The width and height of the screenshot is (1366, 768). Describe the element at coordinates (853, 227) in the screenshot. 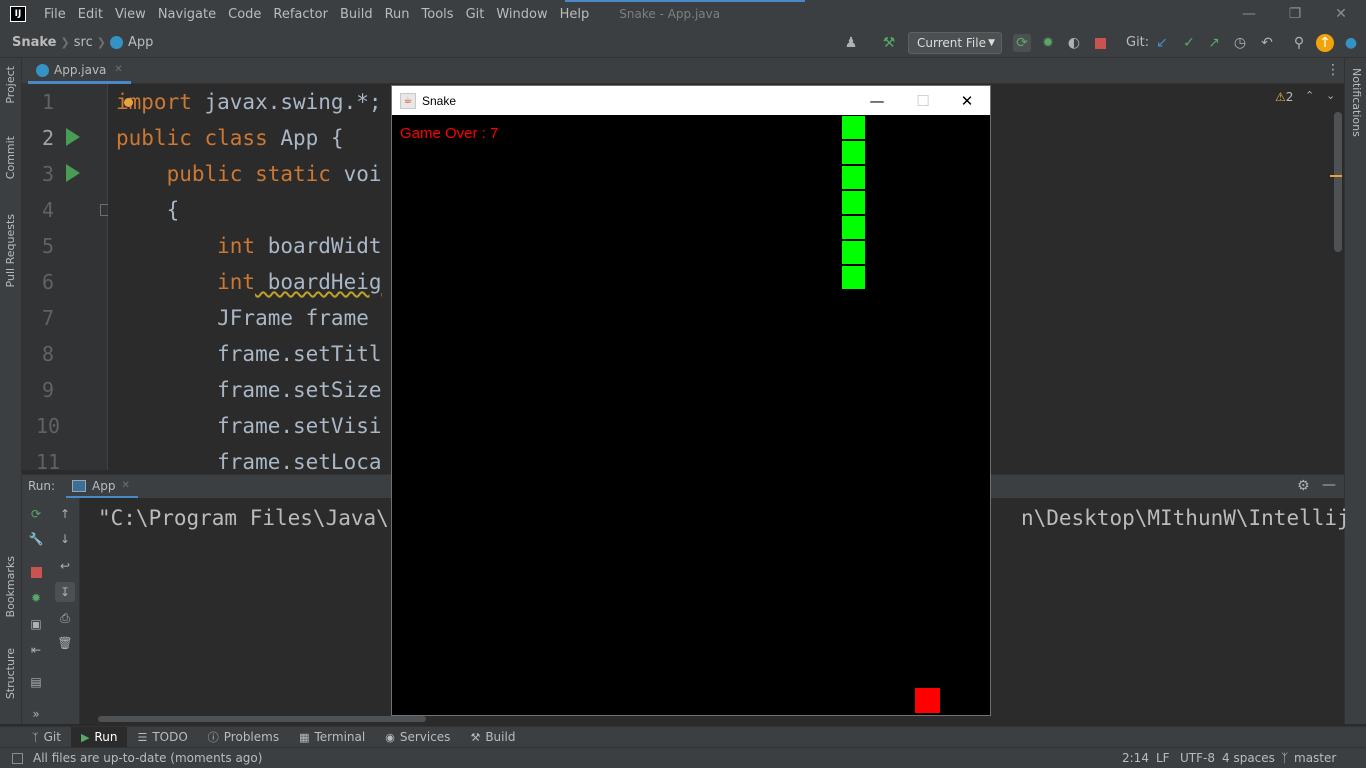

I see `snake-segment` at that location.